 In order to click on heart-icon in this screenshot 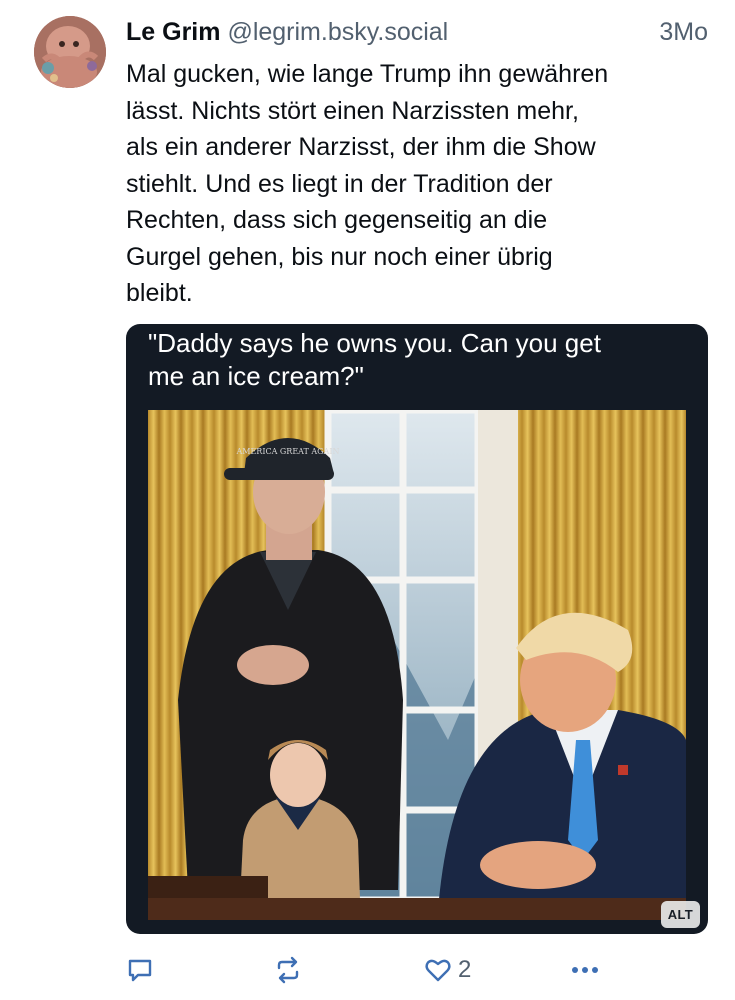, I will do `click(438, 970)`.